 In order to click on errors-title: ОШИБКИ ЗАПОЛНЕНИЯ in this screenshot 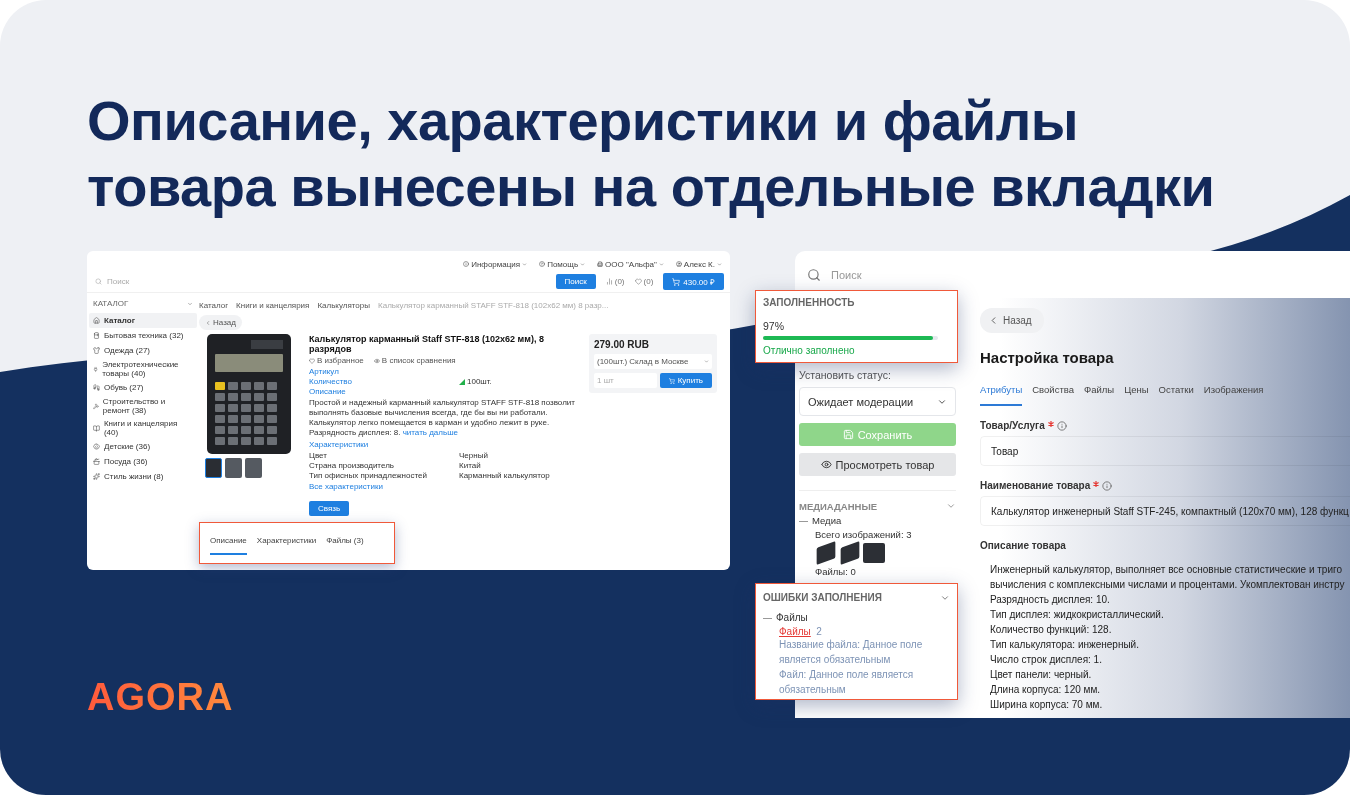, I will do `click(822, 597)`.